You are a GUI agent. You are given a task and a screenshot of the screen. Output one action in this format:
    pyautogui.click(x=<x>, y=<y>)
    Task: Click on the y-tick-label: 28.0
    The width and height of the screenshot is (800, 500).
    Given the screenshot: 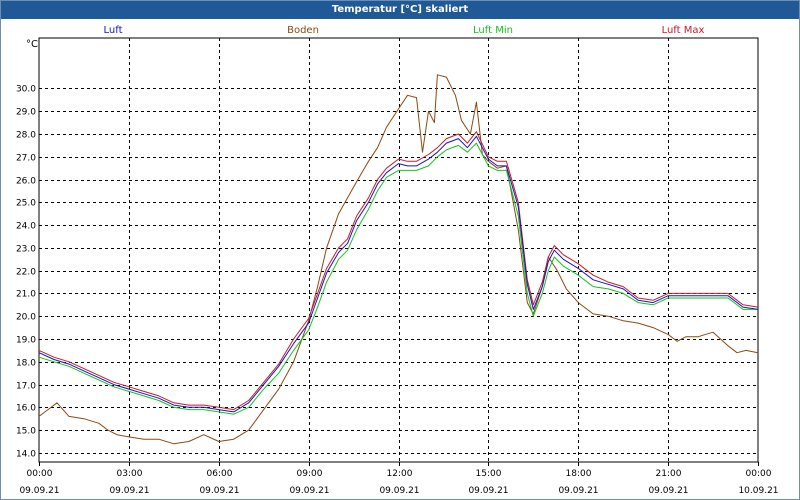 What is the action you would take?
    pyautogui.click(x=26, y=136)
    